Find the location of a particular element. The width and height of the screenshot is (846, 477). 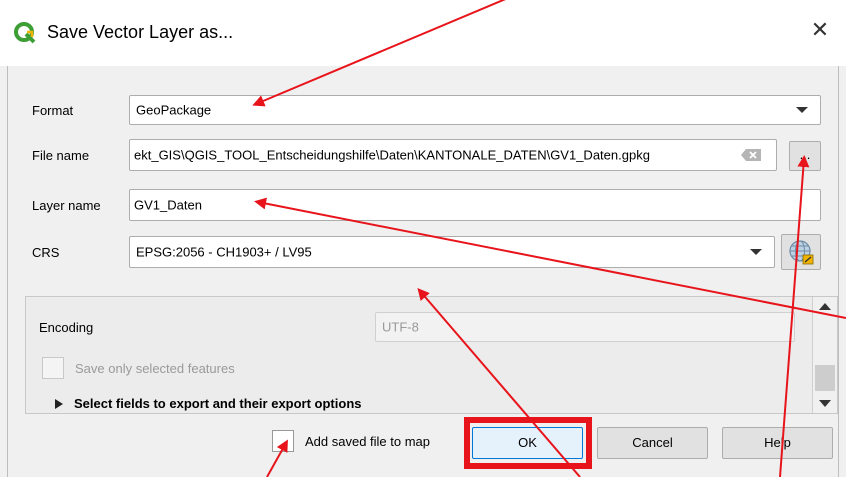

crs-label: CRS is located at coordinates (46, 252).